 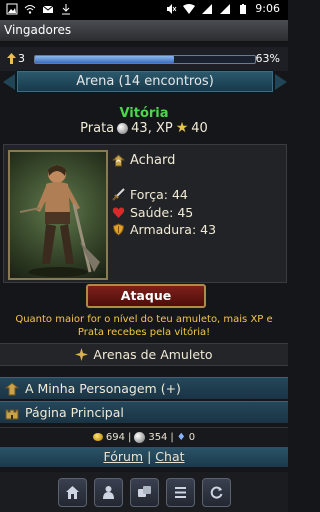 What do you see at coordinates (189, 8) in the screenshot?
I see `wifi-icon` at bounding box center [189, 8].